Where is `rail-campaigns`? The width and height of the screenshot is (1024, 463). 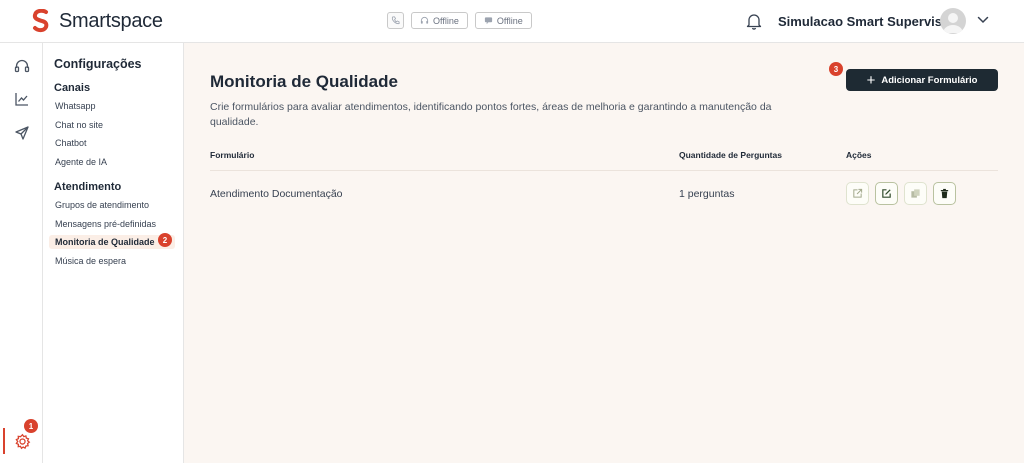
rail-campaigns is located at coordinates (21, 132).